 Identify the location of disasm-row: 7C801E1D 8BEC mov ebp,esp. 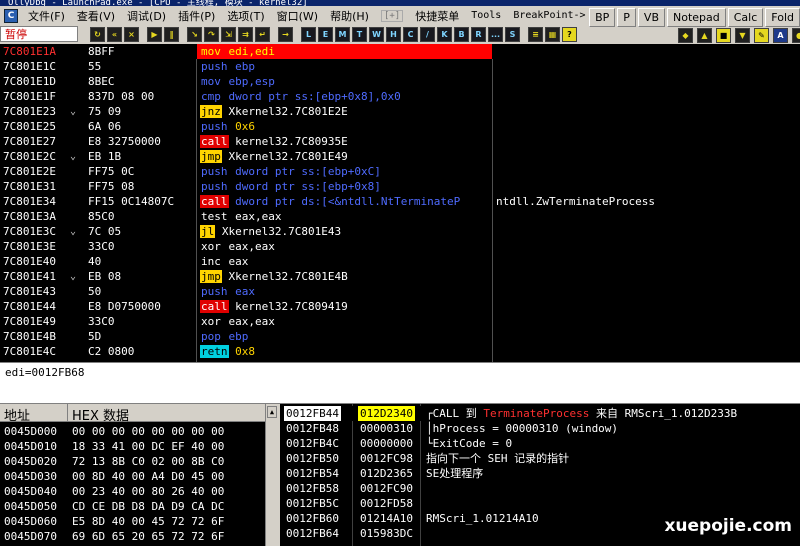
(400, 81).